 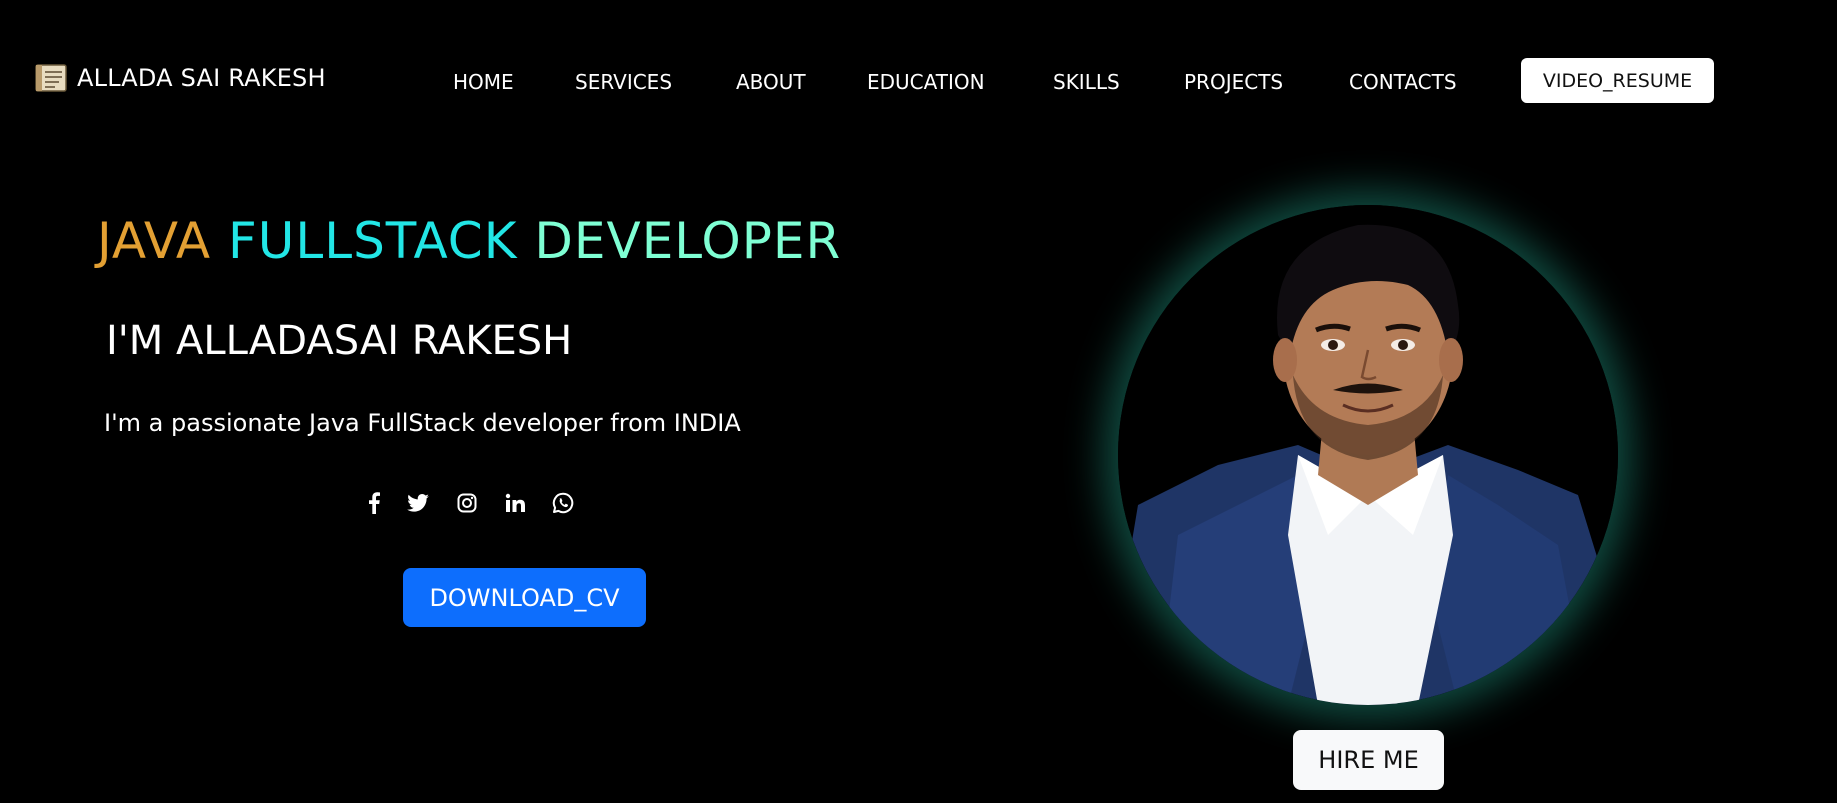 What do you see at coordinates (374, 503) in the screenshot?
I see `facebook-icon` at bounding box center [374, 503].